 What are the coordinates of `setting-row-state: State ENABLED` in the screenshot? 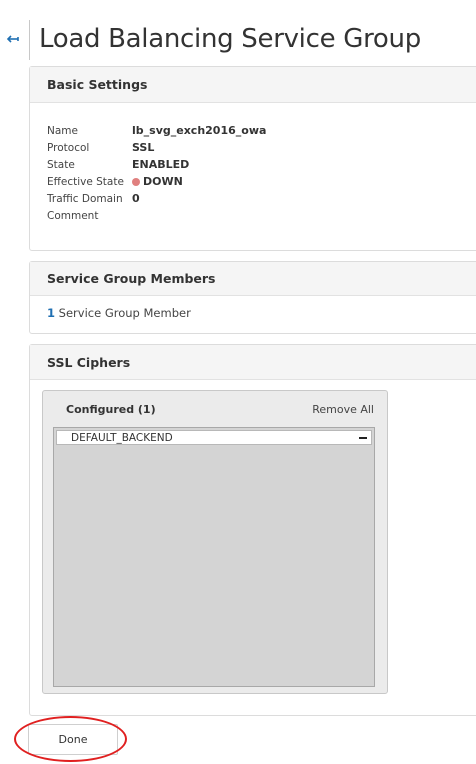 It's located at (156, 164).